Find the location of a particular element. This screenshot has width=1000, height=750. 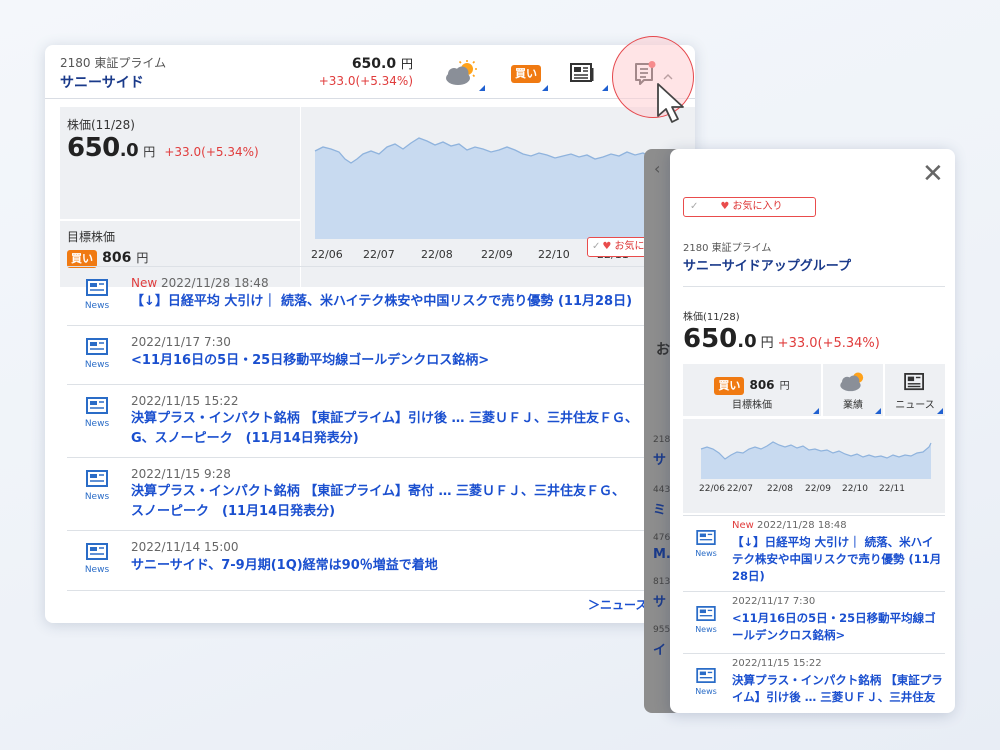

panel-price-value: 650.0 円 +33.0(+5.34%) is located at coordinates (781, 339).